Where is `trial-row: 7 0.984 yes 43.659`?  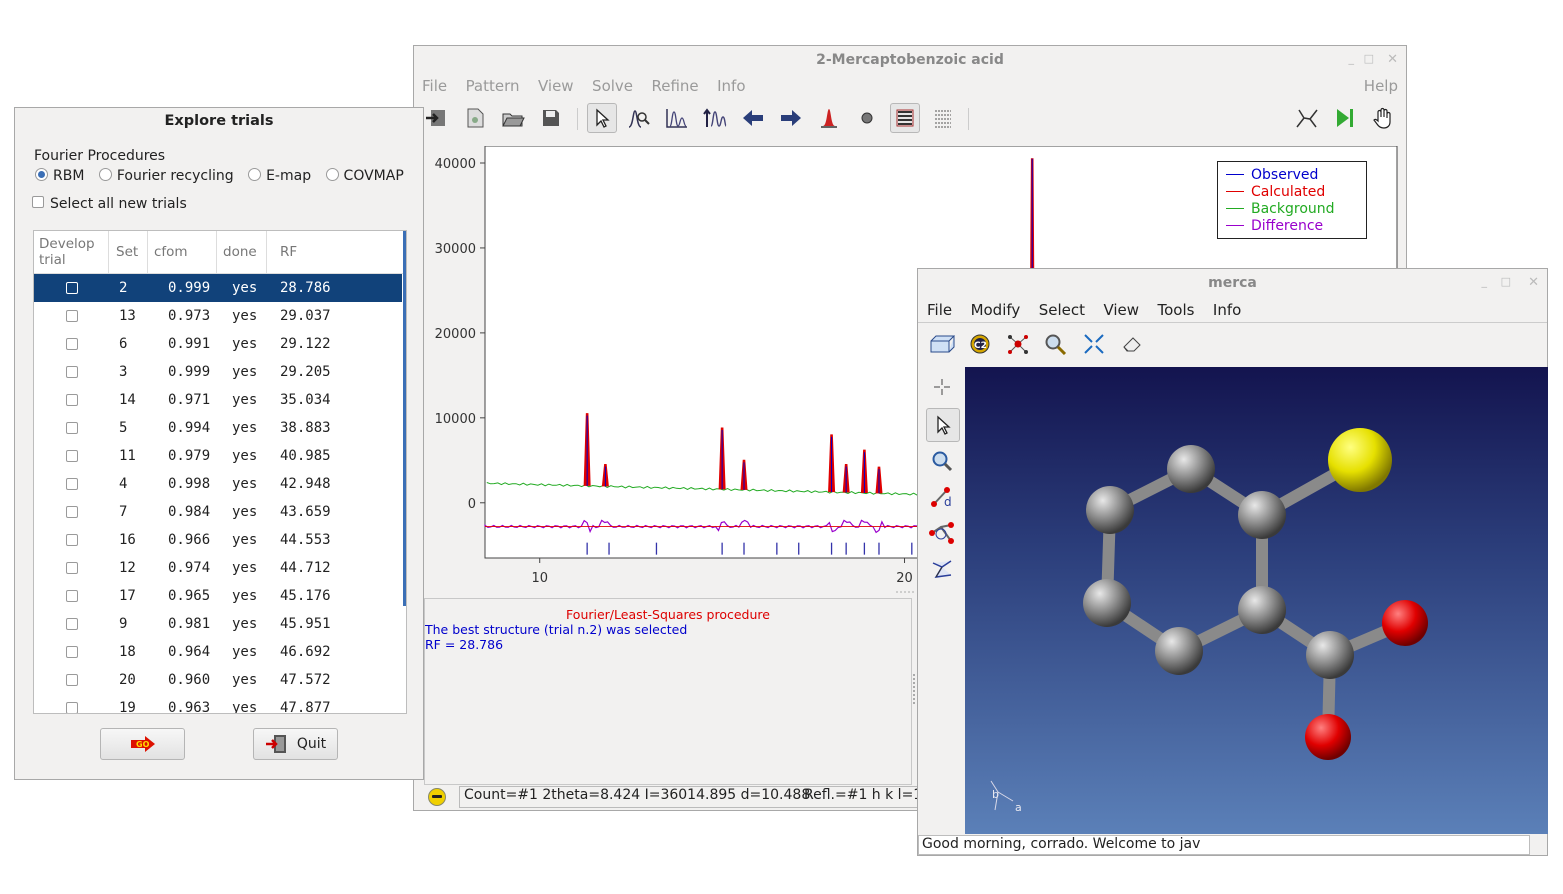 trial-row: 7 0.984 yes 43.659 is located at coordinates (218, 512).